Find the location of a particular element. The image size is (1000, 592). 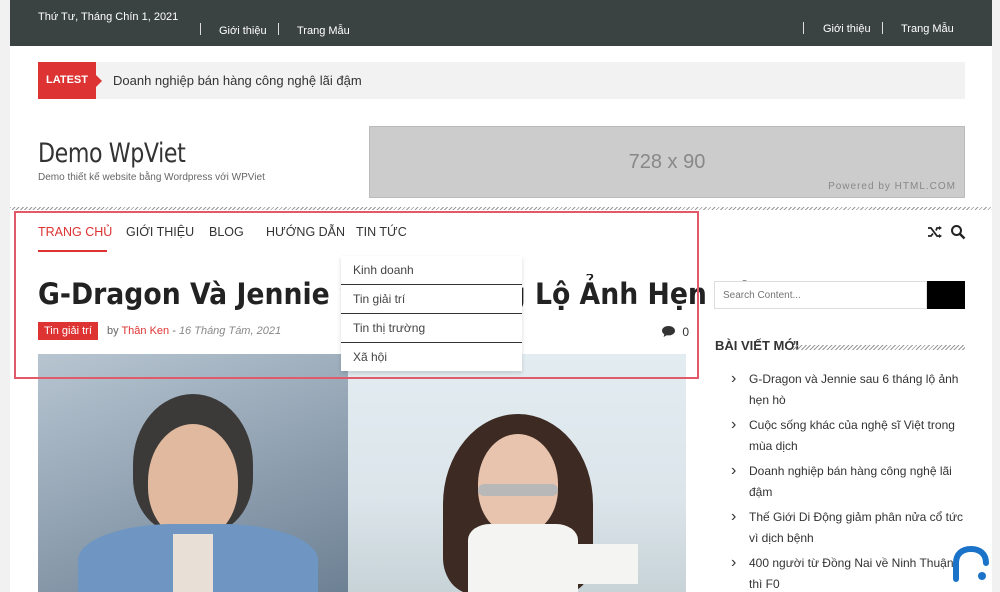

comment-count-value: 0 is located at coordinates (686, 332).